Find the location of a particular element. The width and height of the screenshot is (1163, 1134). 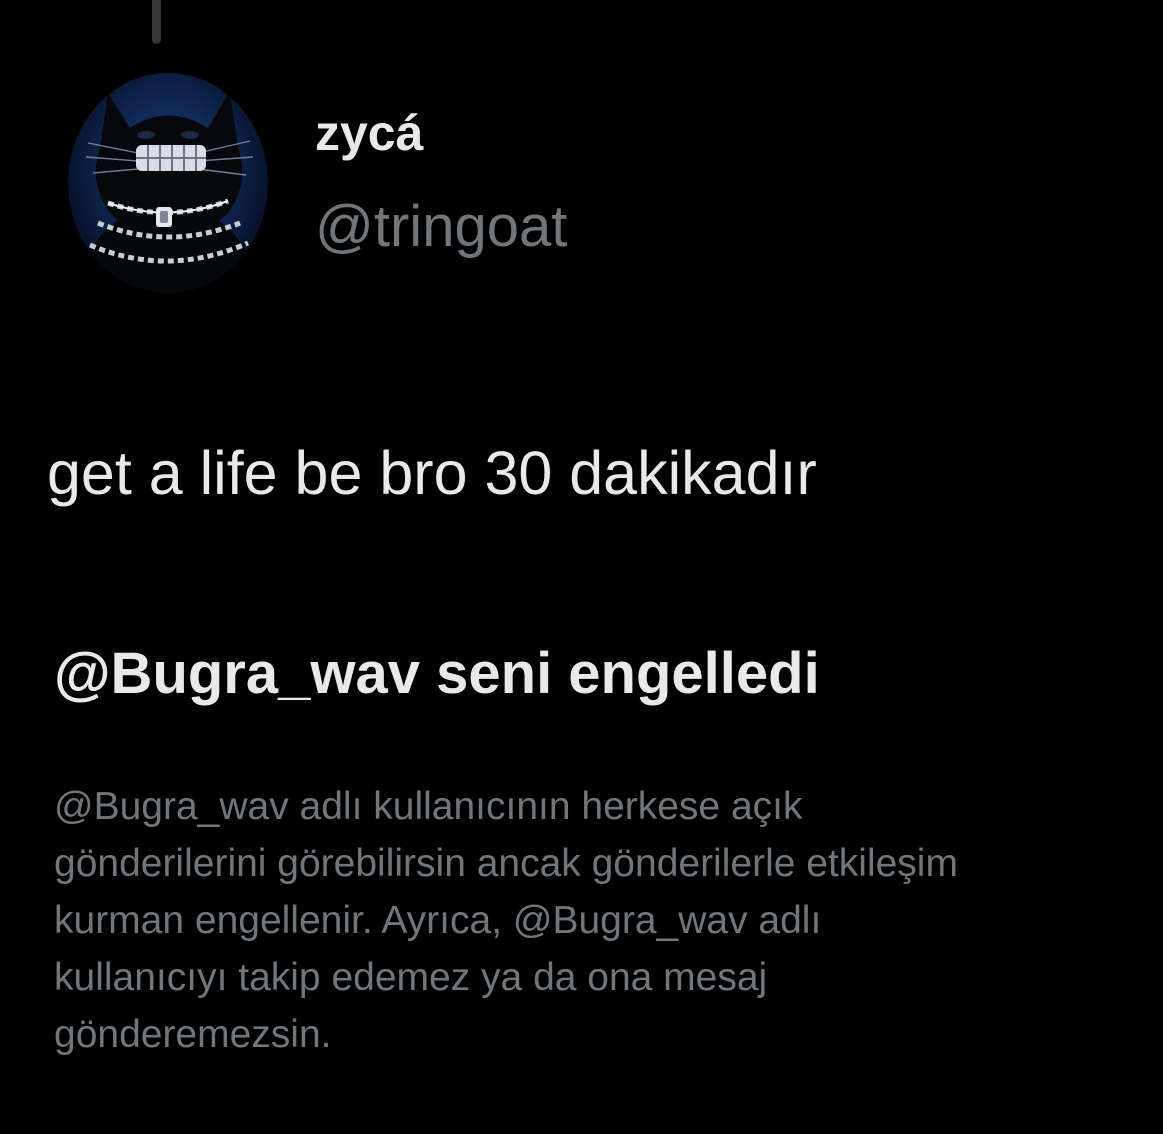

thread-connector-line is located at coordinates (156, 22).